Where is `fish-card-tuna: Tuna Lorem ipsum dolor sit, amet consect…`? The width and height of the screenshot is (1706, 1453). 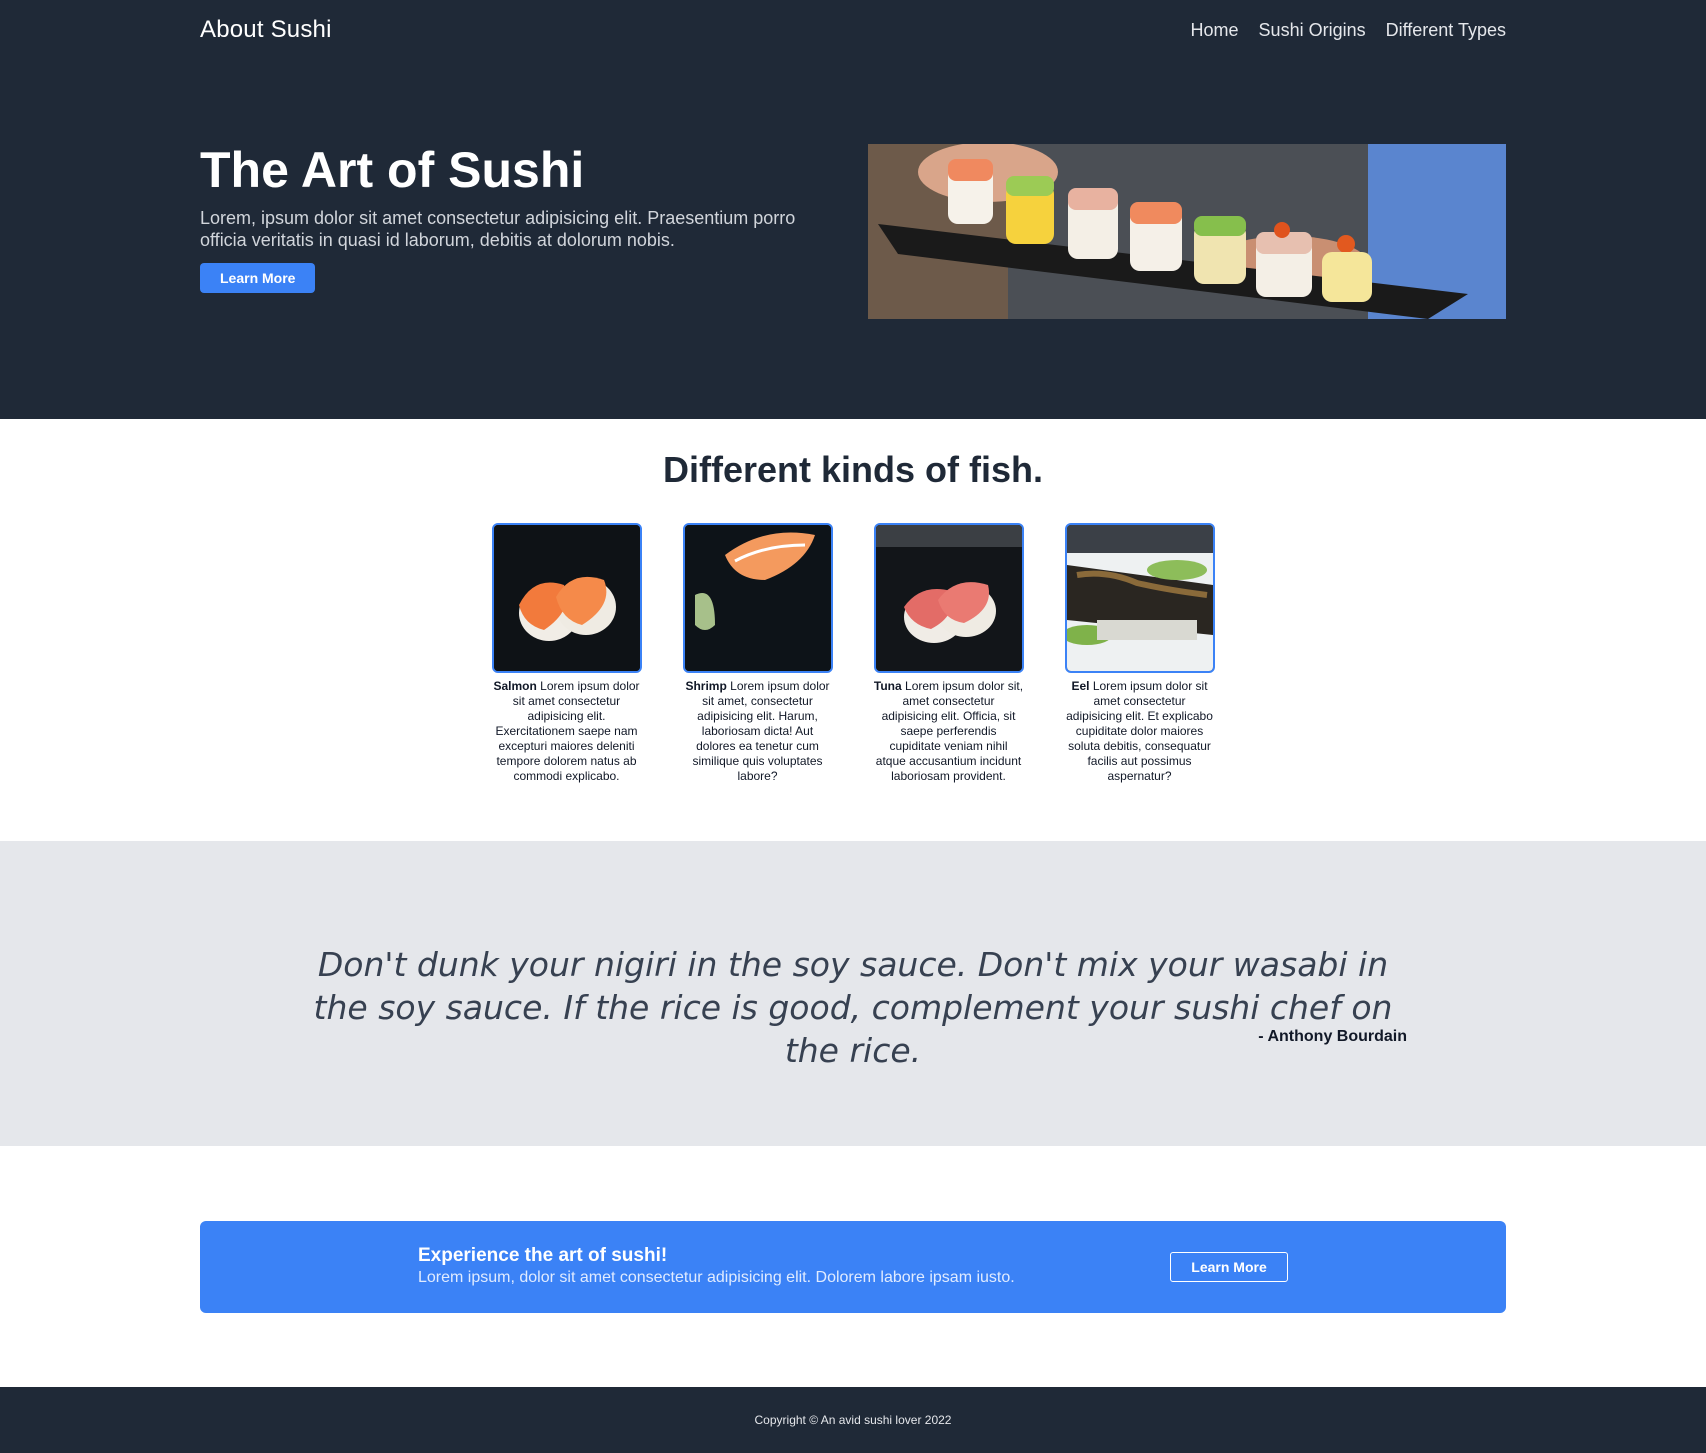
fish-card-tuna: Tuna Lorem ipsum dolor sit, amet consect… is located at coordinates (948, 653).